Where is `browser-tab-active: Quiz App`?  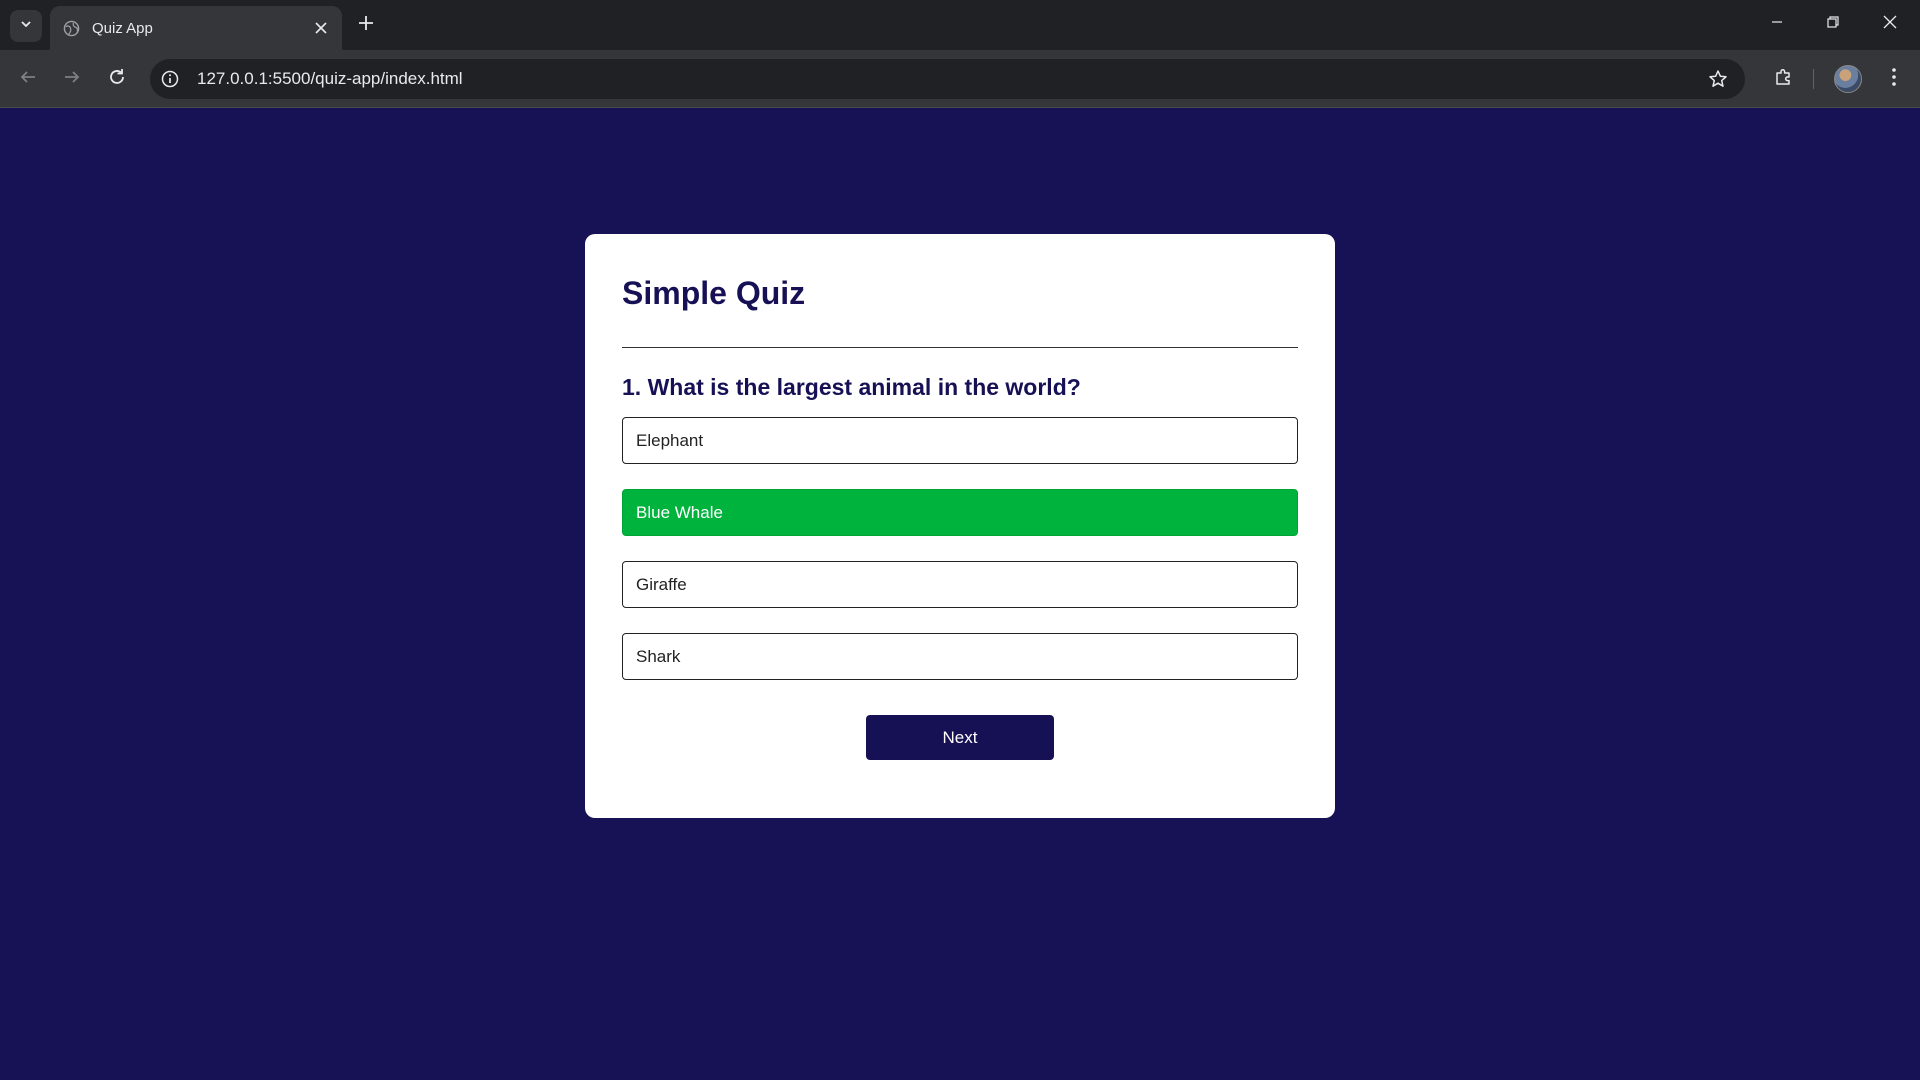
browser-tab-active: Quiz App is located at coordinates (196, 28).